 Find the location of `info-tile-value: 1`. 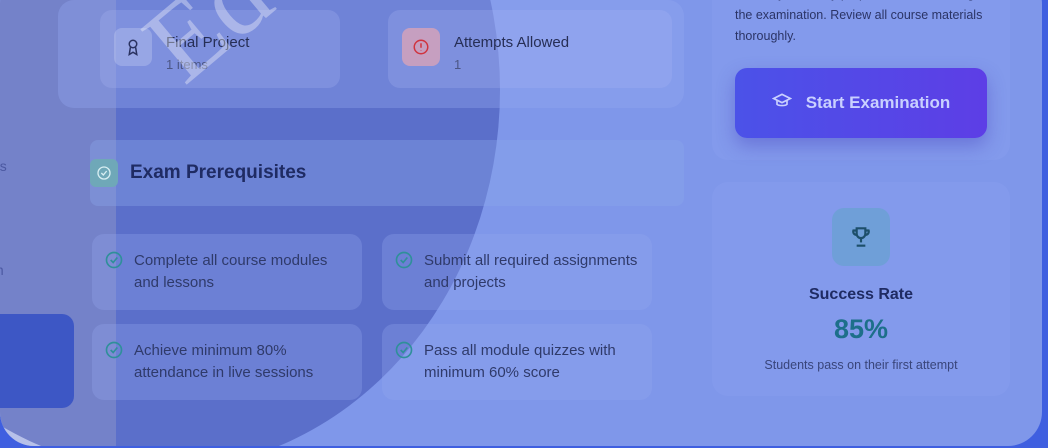

info-tile-value: 1 is located at coordinates (458, 64).